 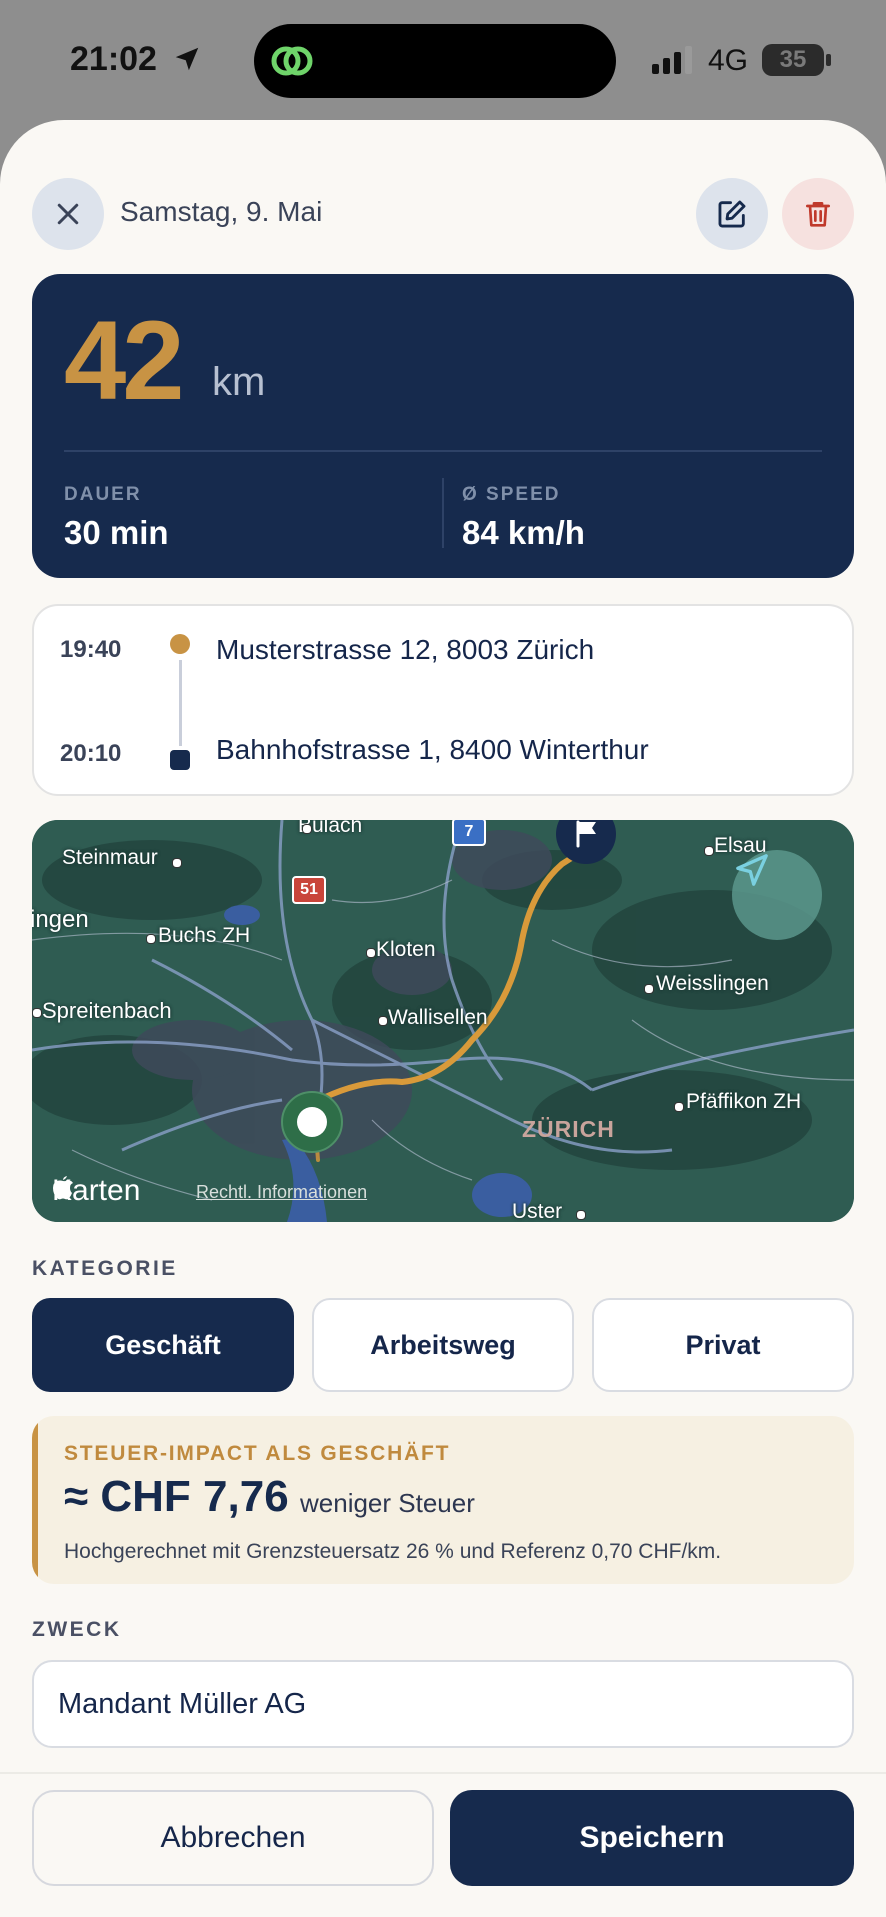 I want to click on duration-label: DAUER, so click(x=103, y=494).